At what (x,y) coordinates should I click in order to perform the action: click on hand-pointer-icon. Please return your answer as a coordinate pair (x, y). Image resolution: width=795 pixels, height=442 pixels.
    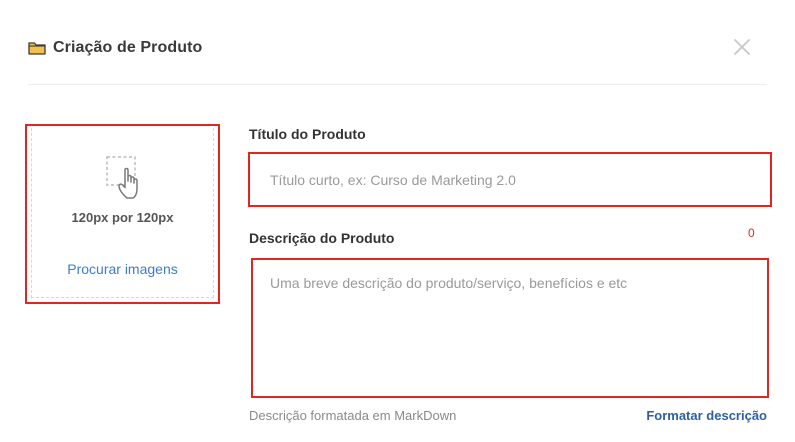
    Looking at the image, I should click on (130, 179).